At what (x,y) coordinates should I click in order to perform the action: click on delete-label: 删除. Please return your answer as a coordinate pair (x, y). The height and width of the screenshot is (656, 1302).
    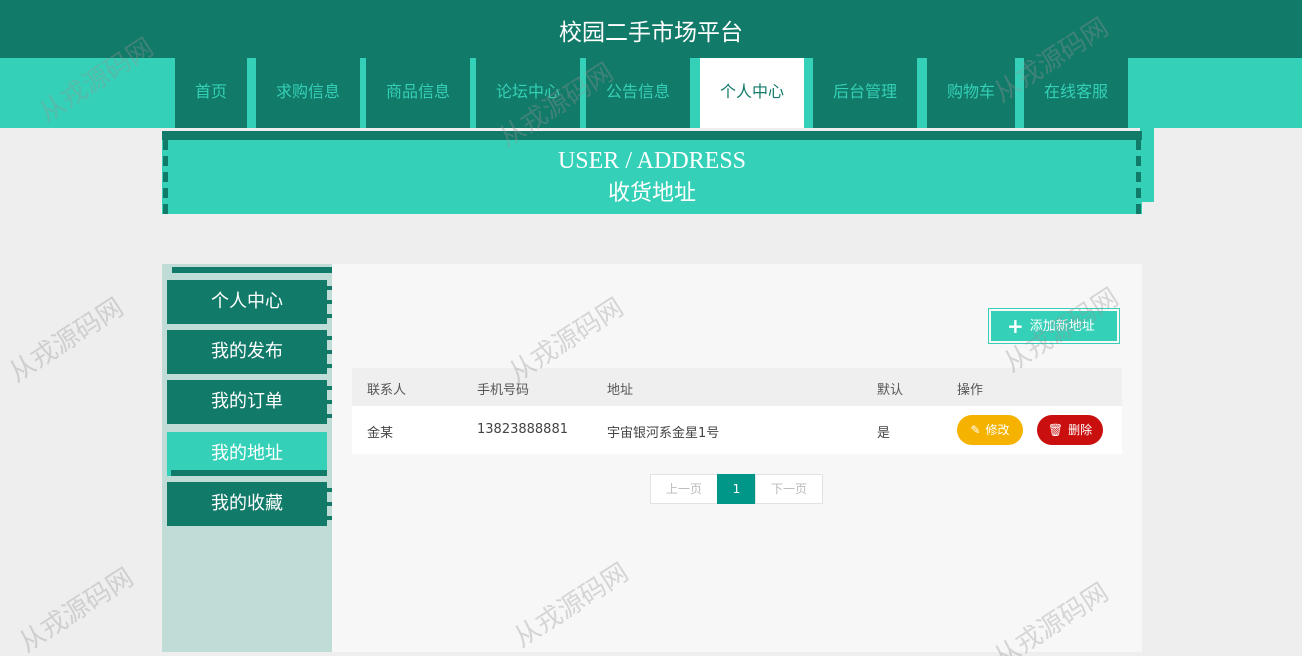
    Looking at the image, I should click on (1080, 430).